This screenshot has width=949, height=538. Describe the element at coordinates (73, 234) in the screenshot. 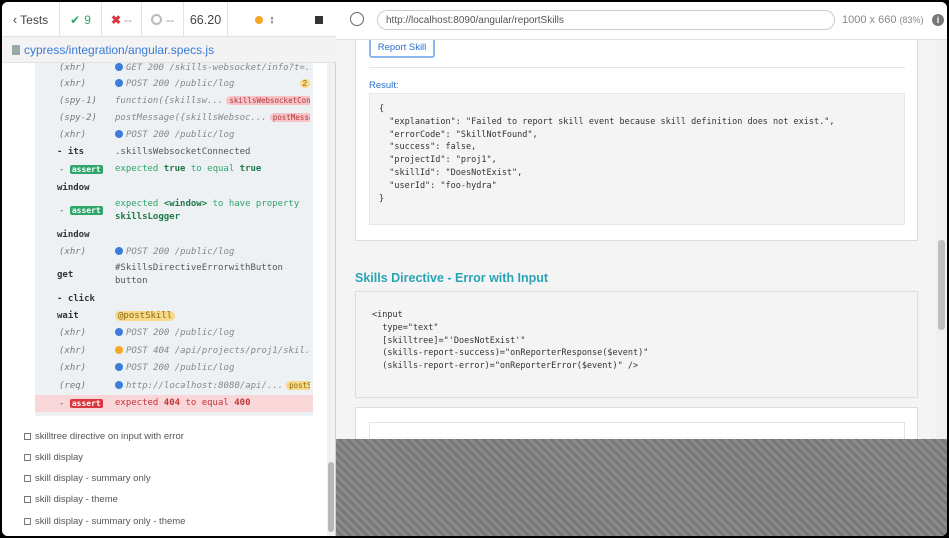

I see `command-name: window` at that location.